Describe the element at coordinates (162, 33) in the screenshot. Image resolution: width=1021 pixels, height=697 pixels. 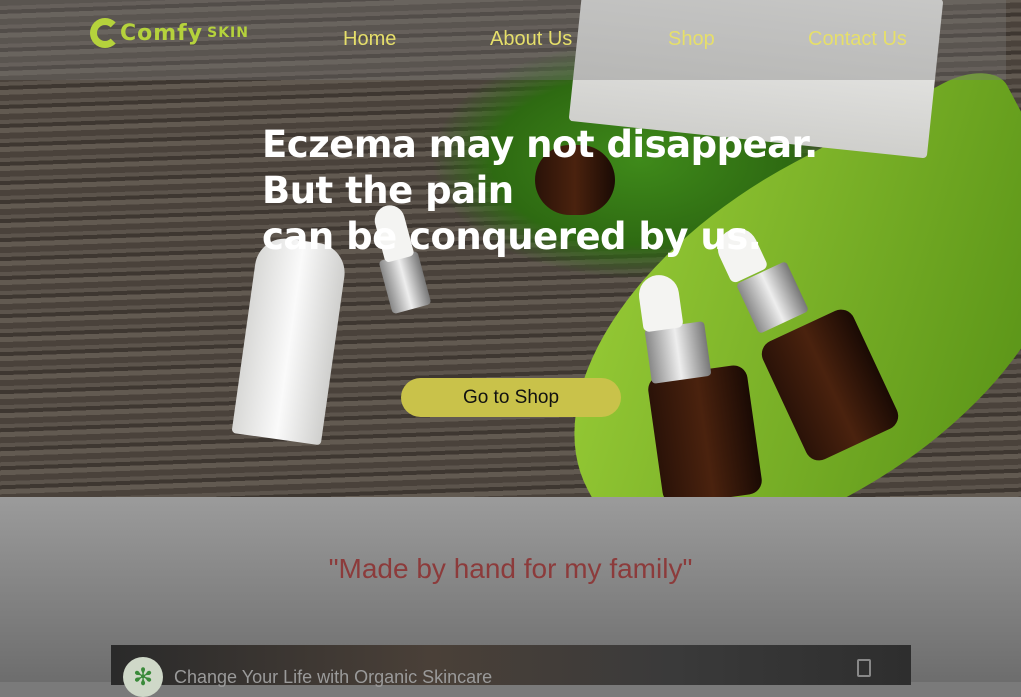
I see `logo-text: Comfy` at that location.